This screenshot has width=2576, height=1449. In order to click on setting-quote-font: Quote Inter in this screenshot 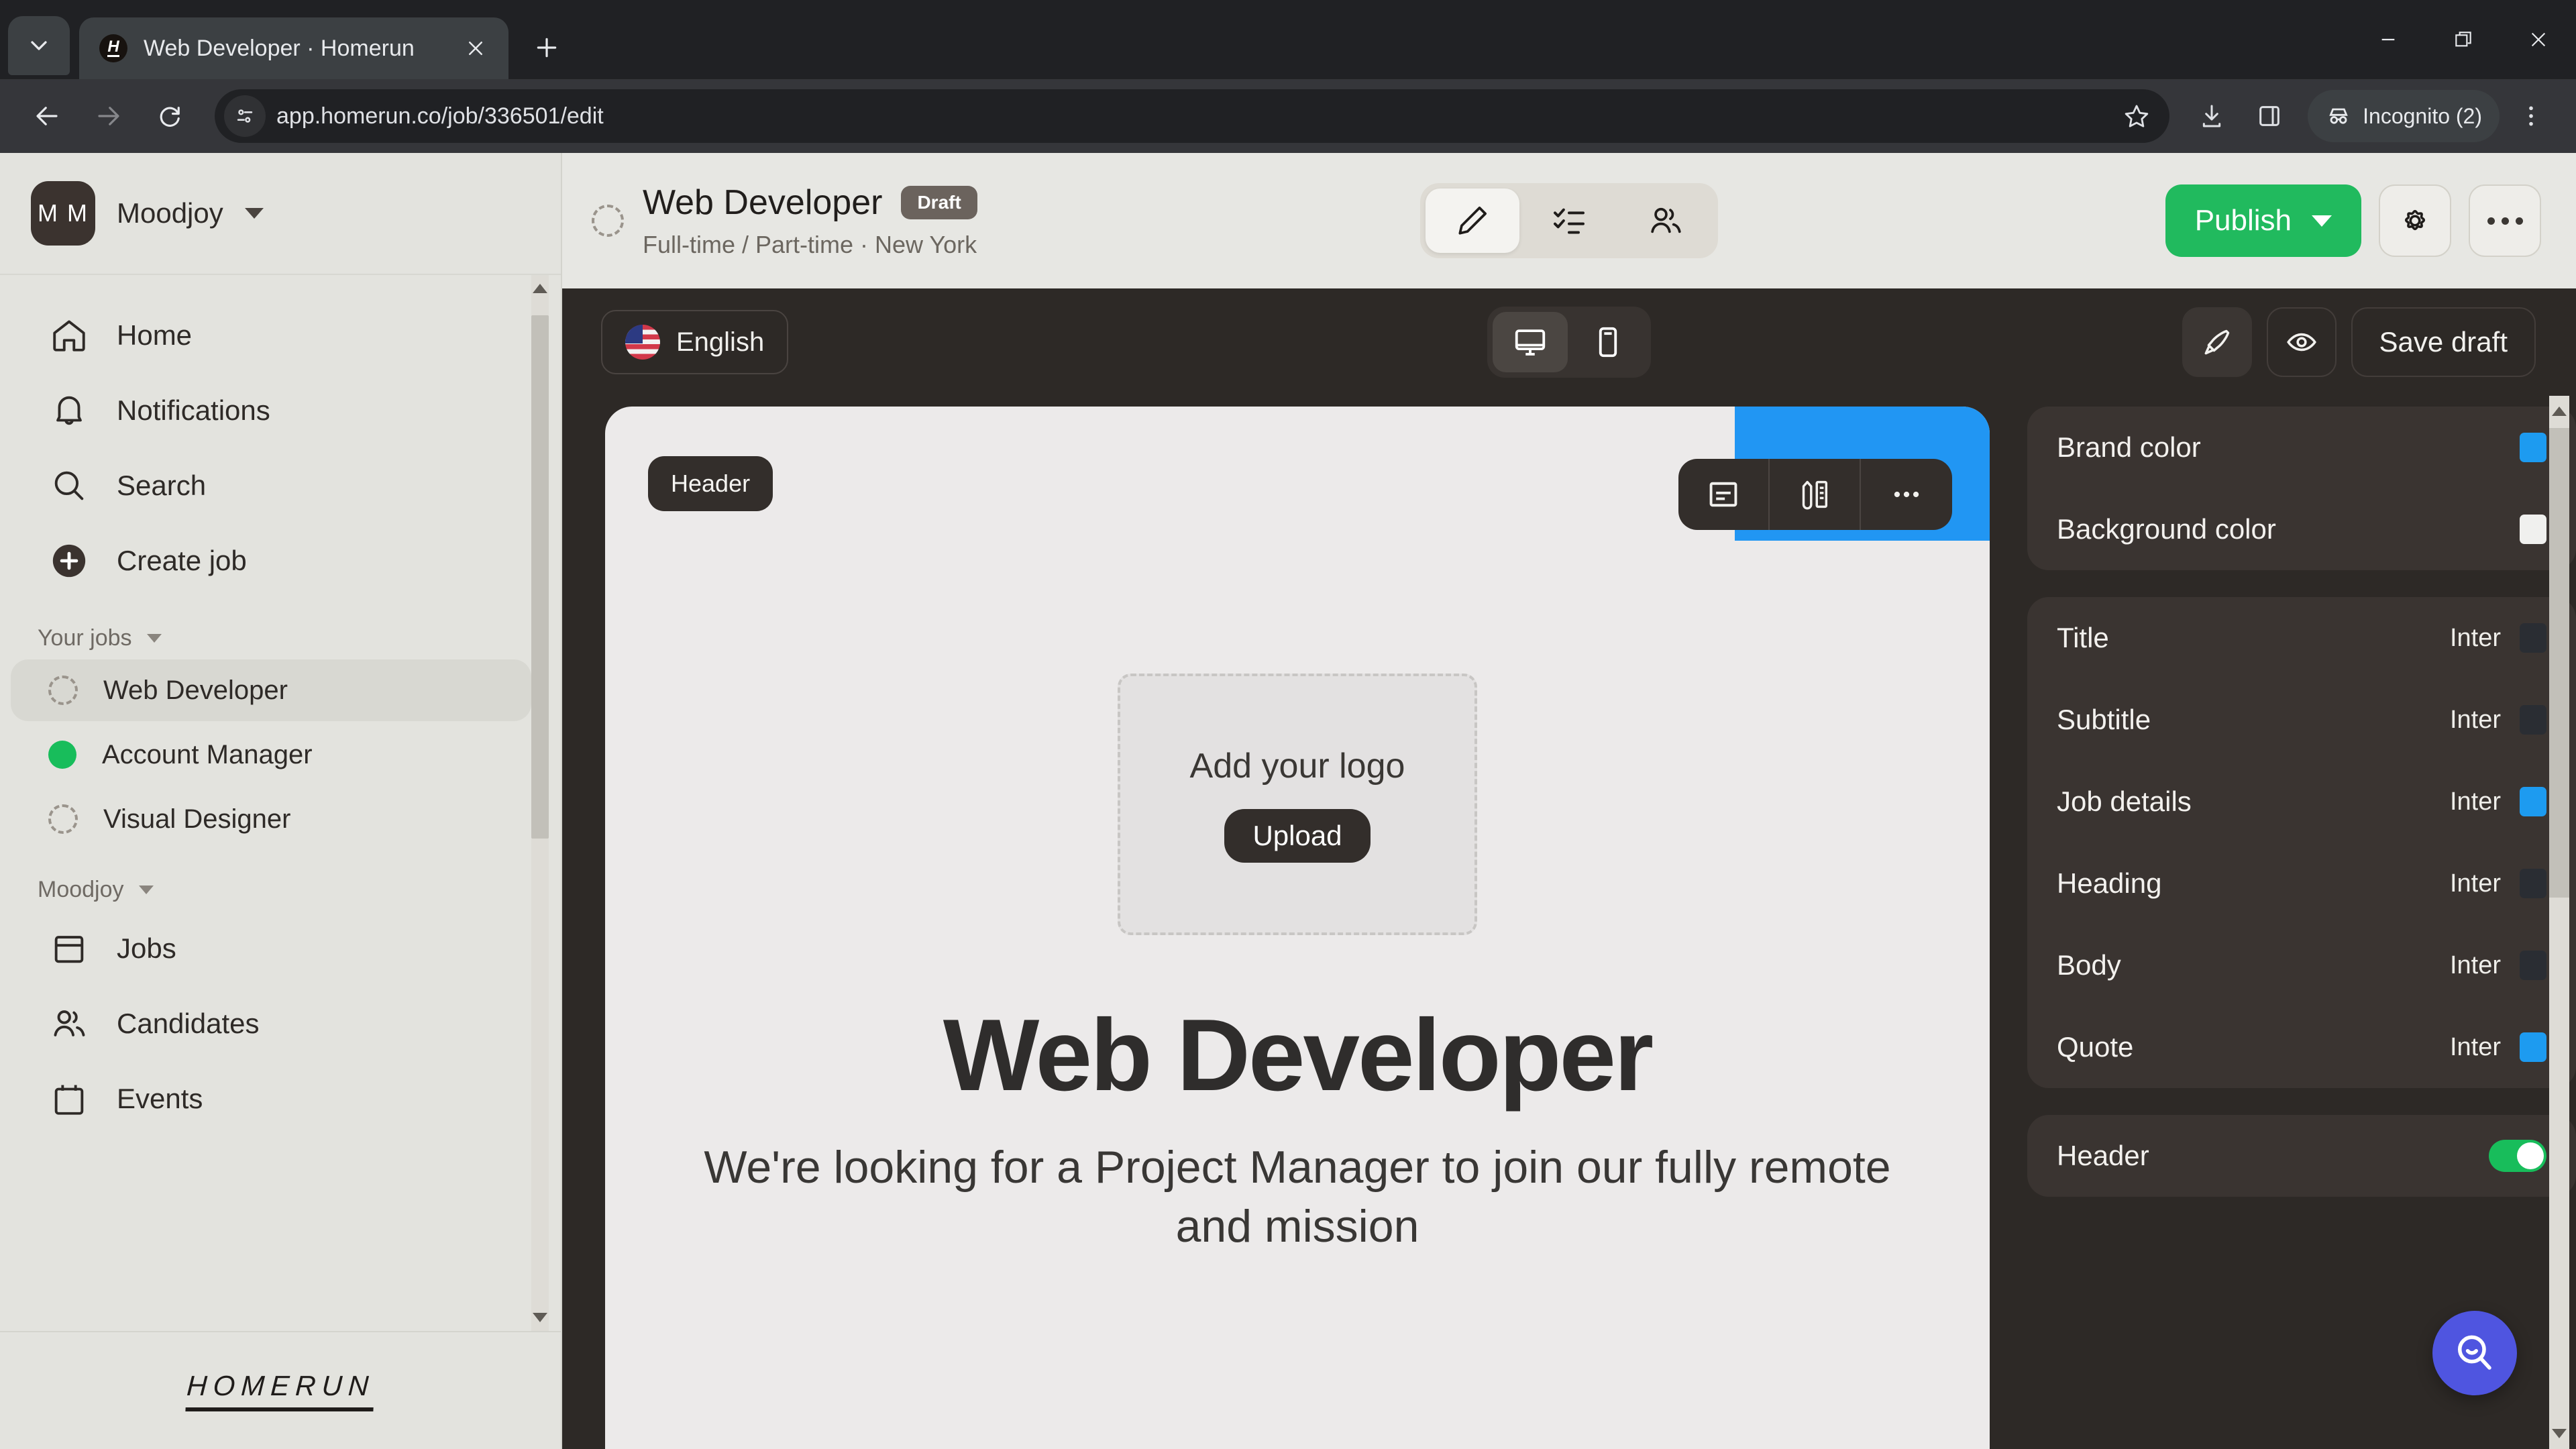, I will do `click(2301, 1047)`.